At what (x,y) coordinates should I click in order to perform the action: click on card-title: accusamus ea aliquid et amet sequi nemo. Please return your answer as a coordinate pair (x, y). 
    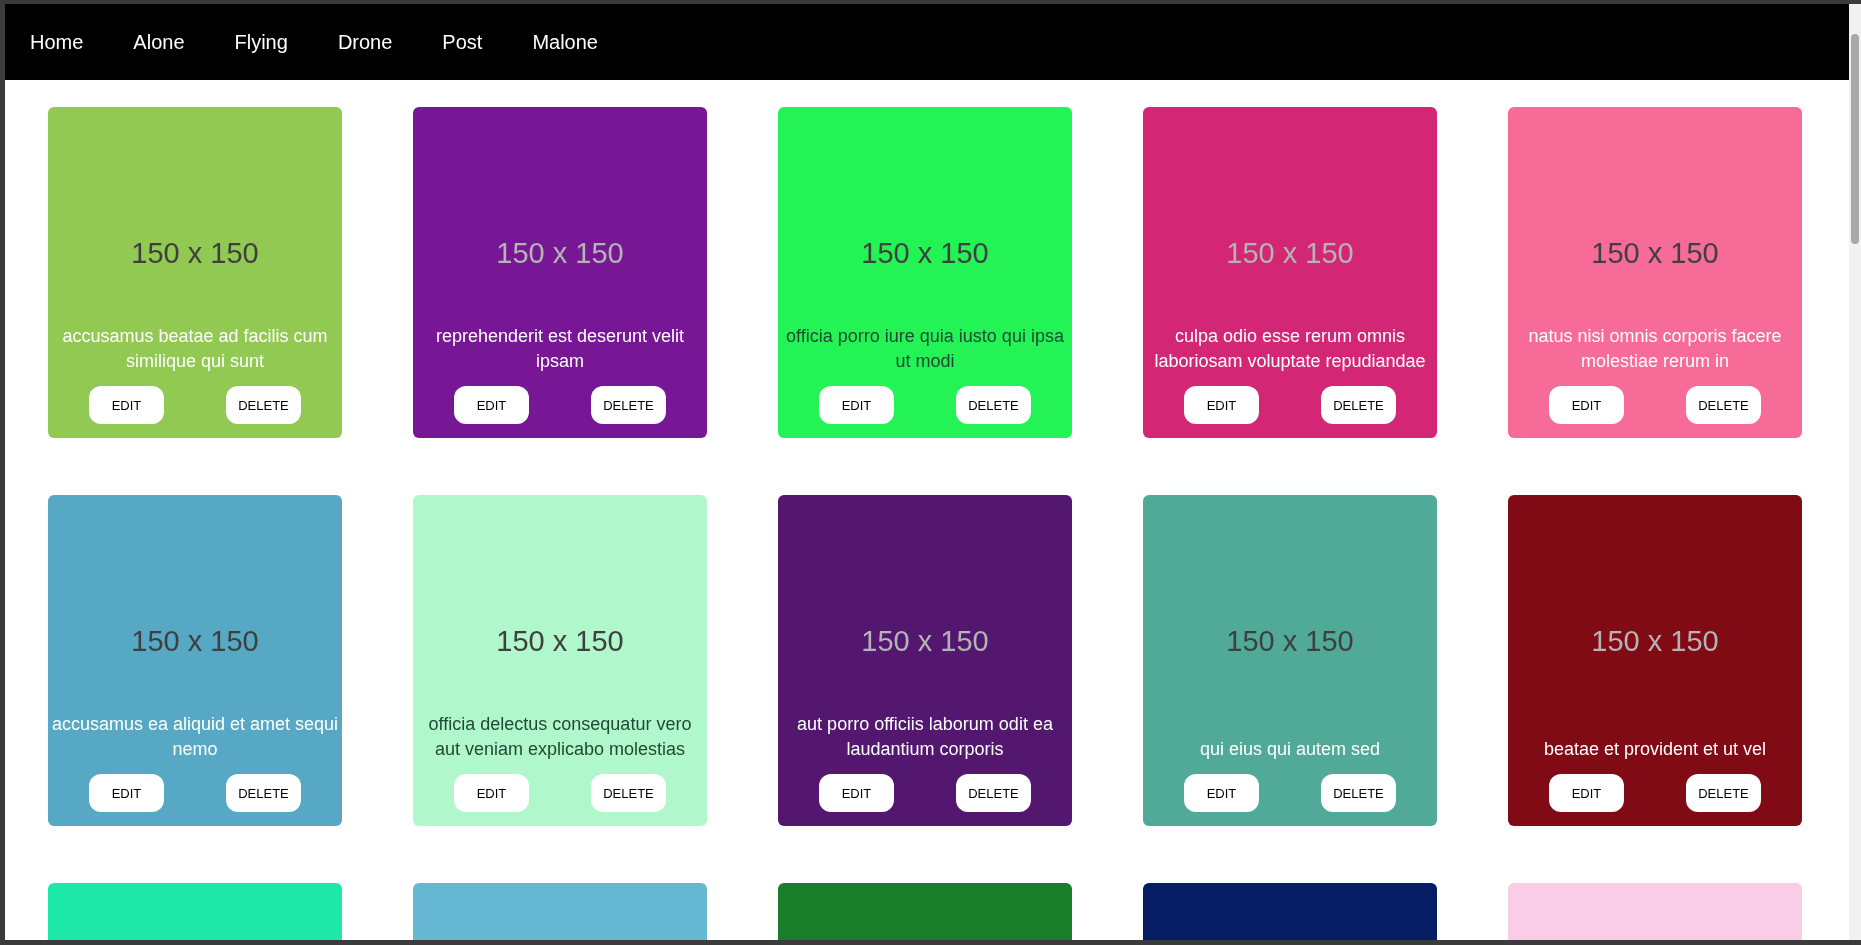
    Looking at the image, I should click on (195, 737).